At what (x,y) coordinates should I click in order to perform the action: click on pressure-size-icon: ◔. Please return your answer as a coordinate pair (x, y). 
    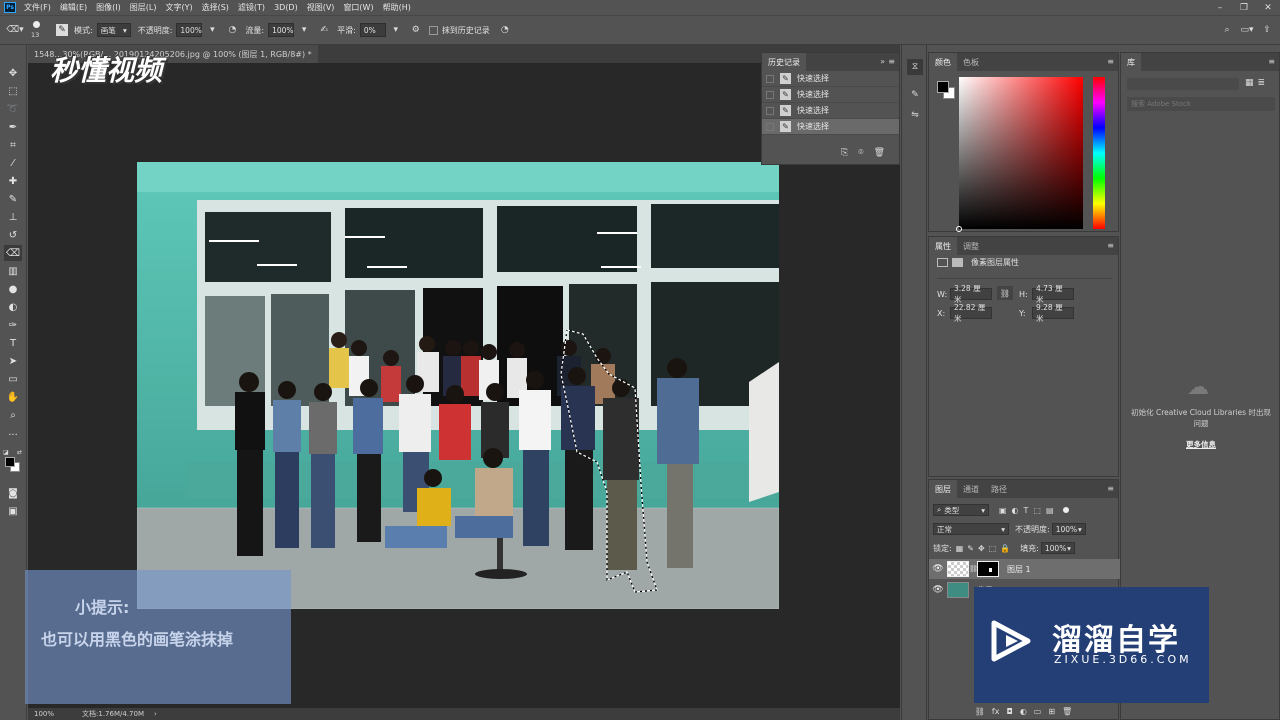
    Looking at the image, I should click on (505, 30).